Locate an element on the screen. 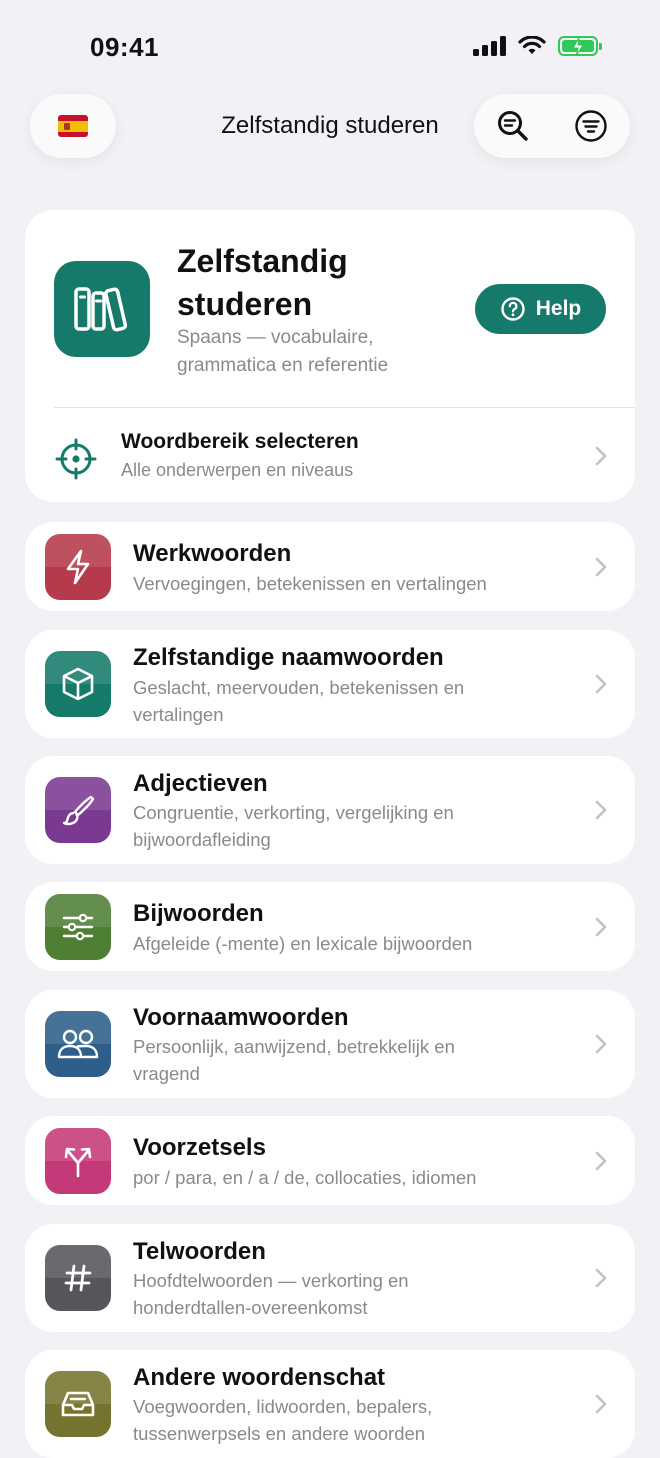 The image size is (660, 1458). target-icon is located at coordinates (76, 459).